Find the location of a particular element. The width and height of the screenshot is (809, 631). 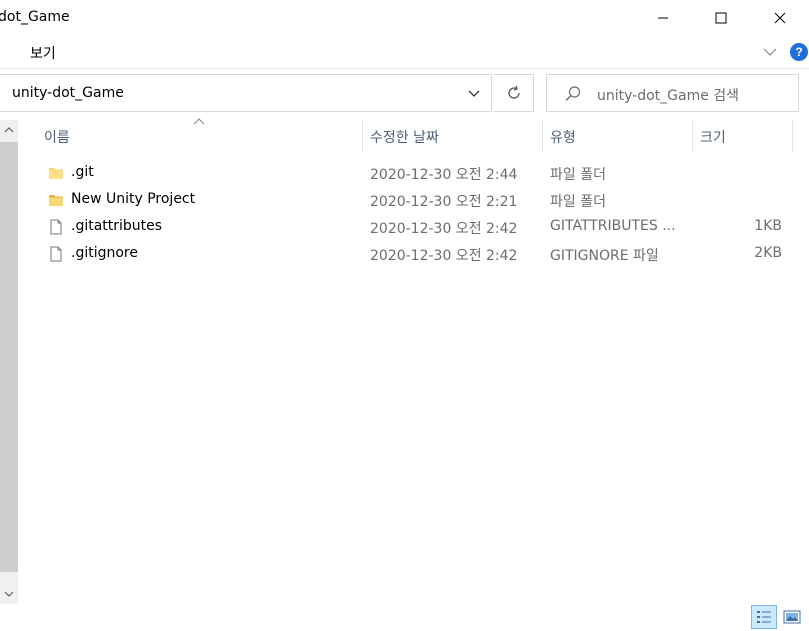

column-header-size: 크기 is located at coordinates (742, 136).